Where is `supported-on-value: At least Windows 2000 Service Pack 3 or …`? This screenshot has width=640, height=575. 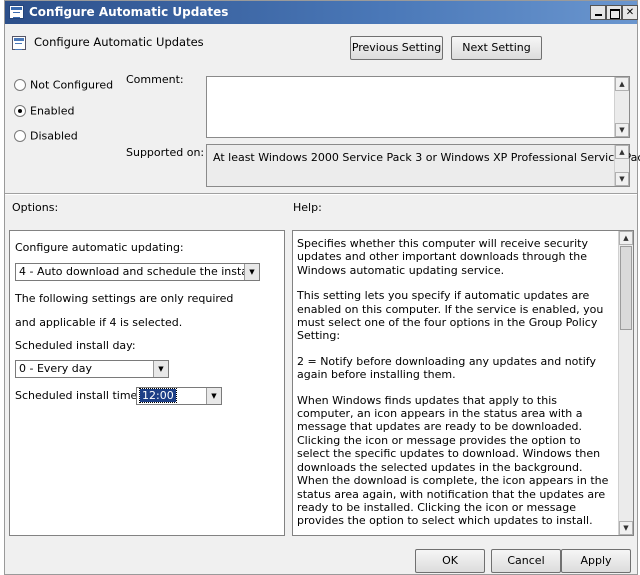 supported-on-value: At least Windows 2000 Service Pack 3 or … is located at coordinates (426, 157).